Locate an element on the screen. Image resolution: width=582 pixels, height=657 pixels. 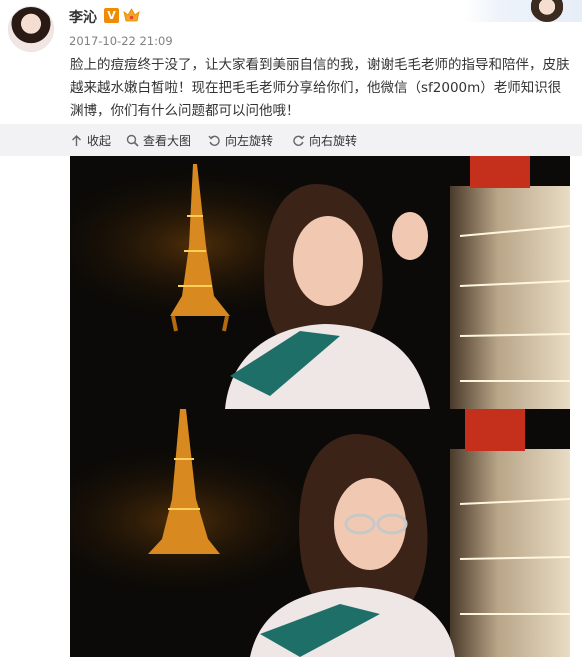
collapse-button: 收起 is located at coordinates (90, 140).